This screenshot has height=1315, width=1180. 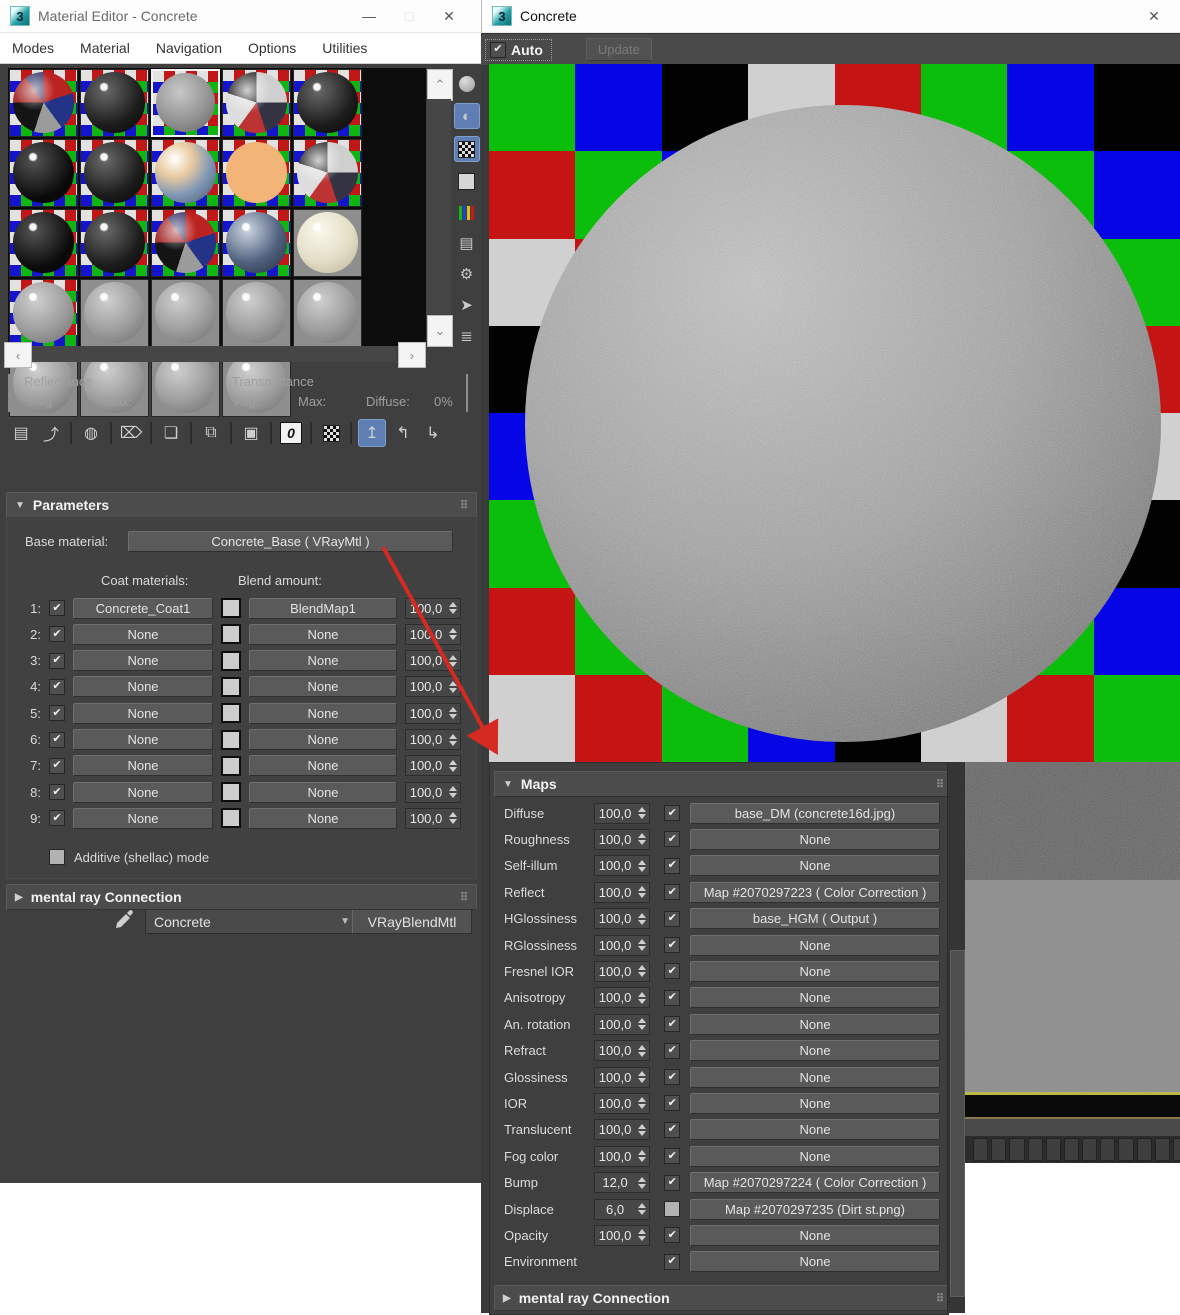 I want to click on menu-item-navigation: Navigation, so click(x=189, y=48).